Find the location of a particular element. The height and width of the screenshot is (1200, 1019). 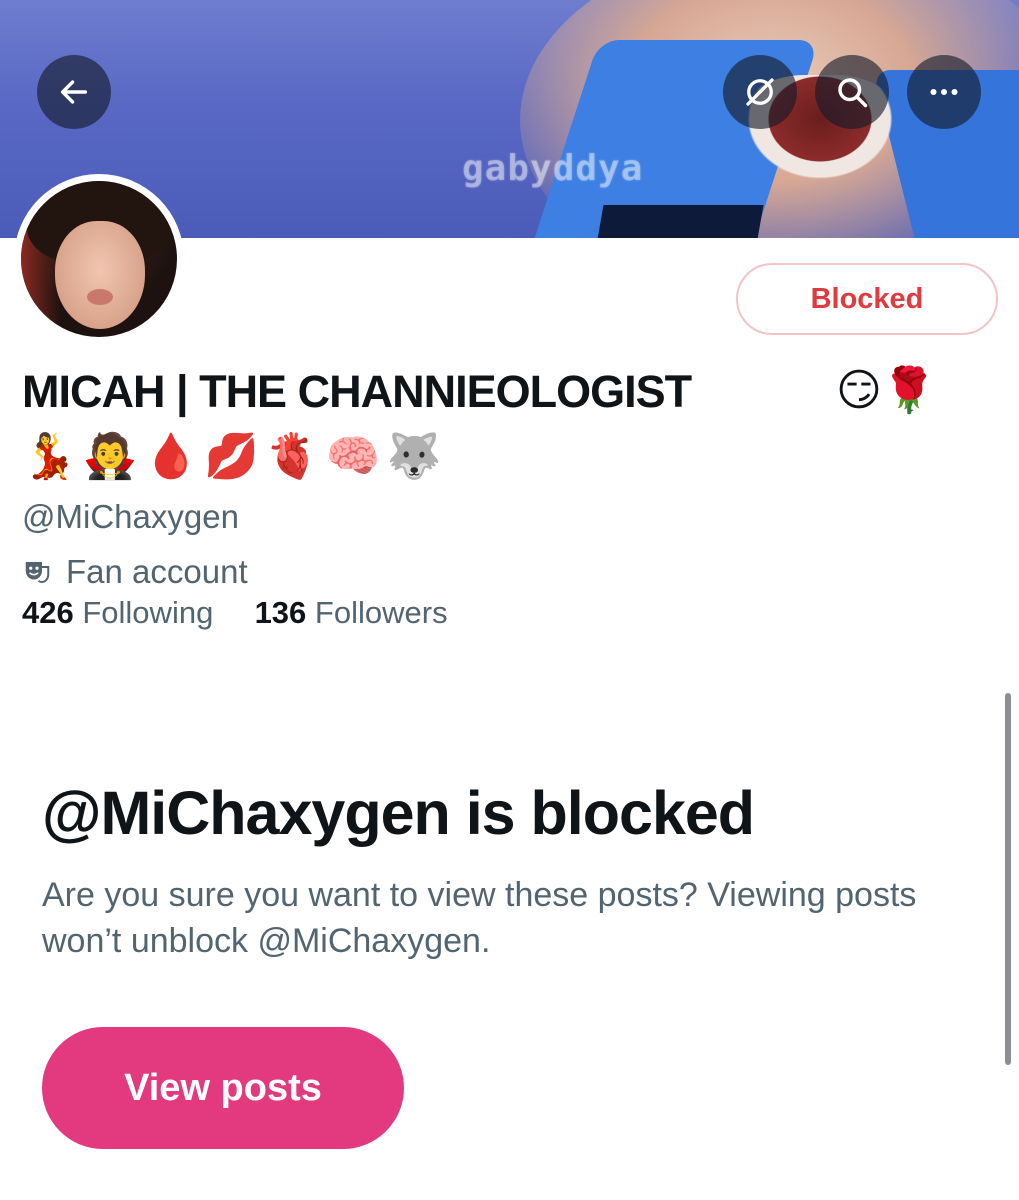

scrollbar is located at coordinates (1008, 879).